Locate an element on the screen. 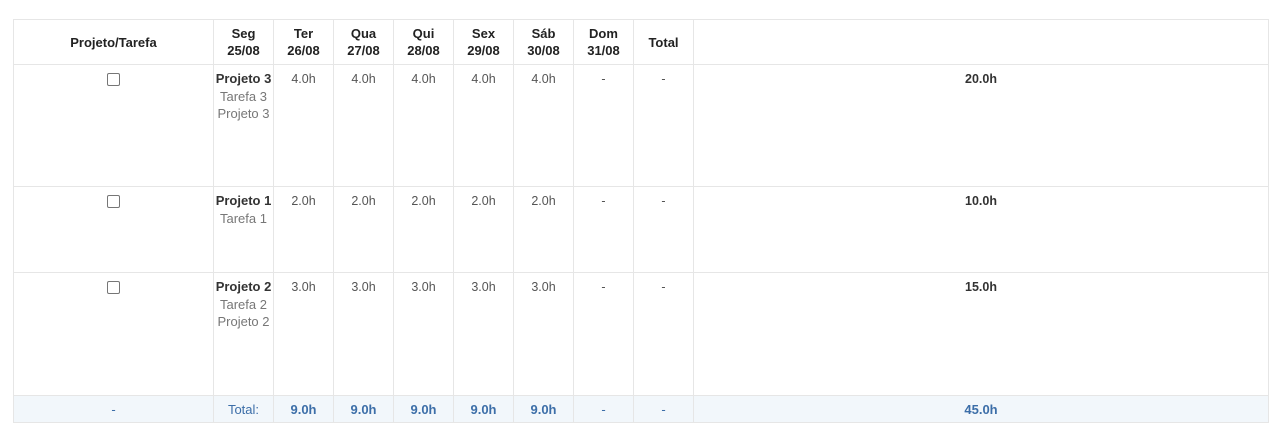 The width and height of the screenshot is (1285, 423). project-name: Projeto 3 is located at coordinates (243, 78).